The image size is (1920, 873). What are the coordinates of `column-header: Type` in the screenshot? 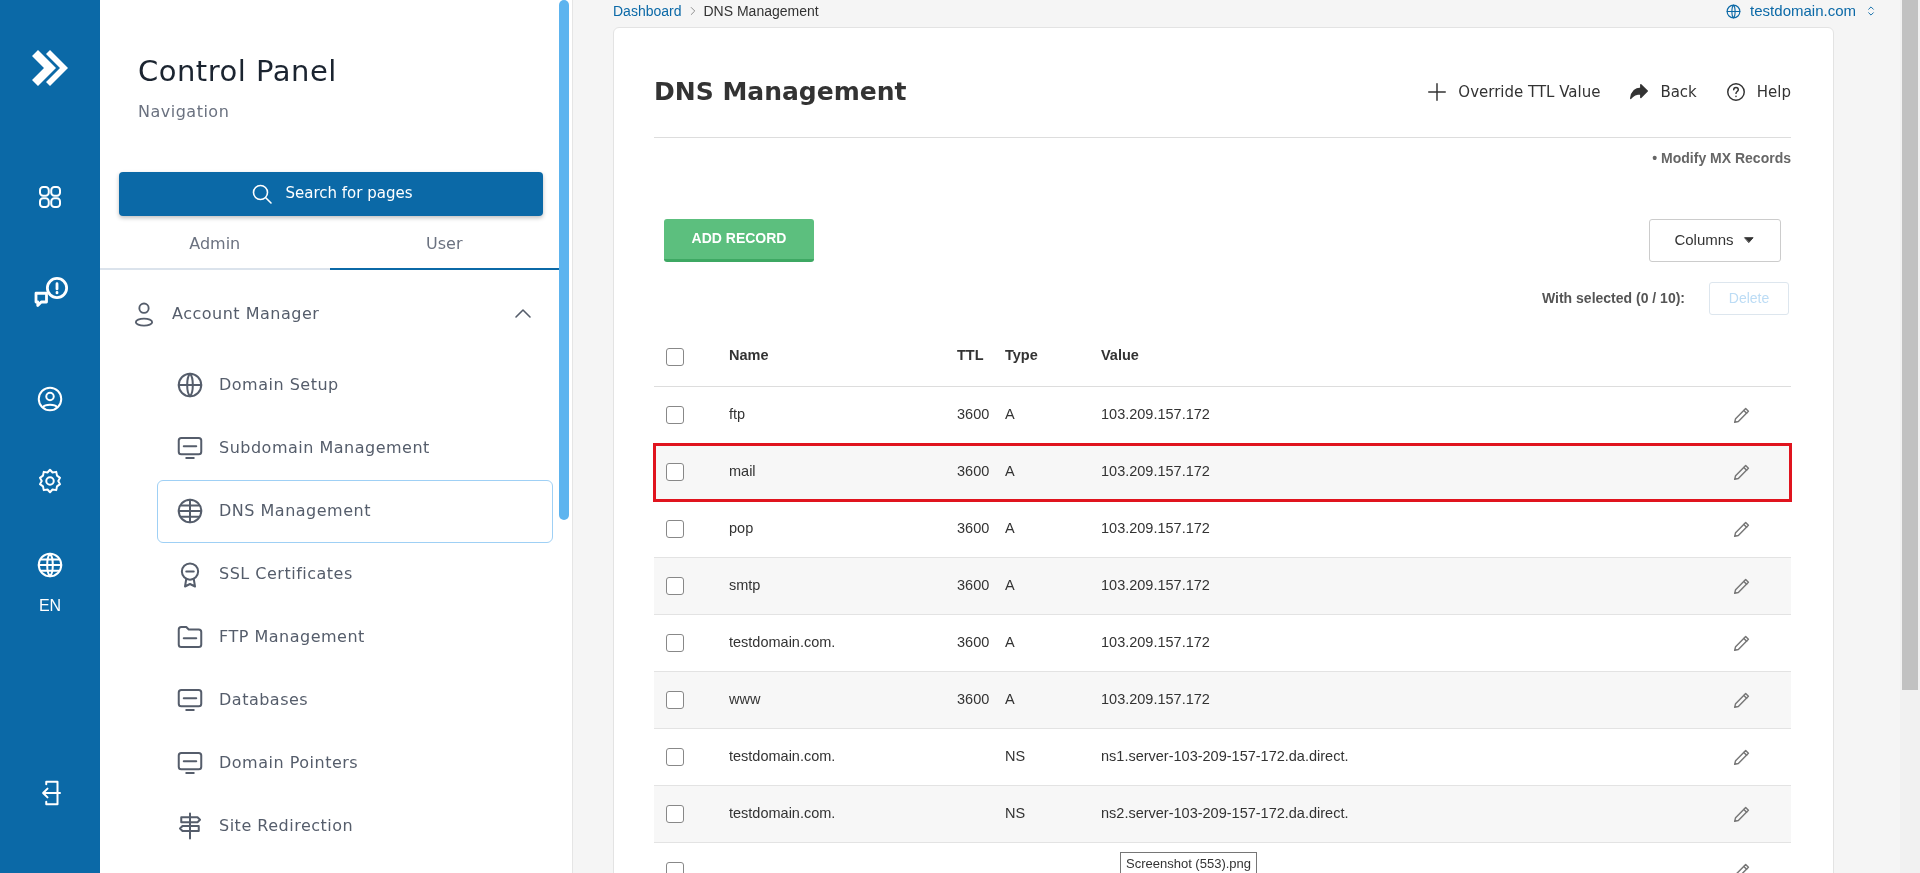 It's located at (1021, 355).